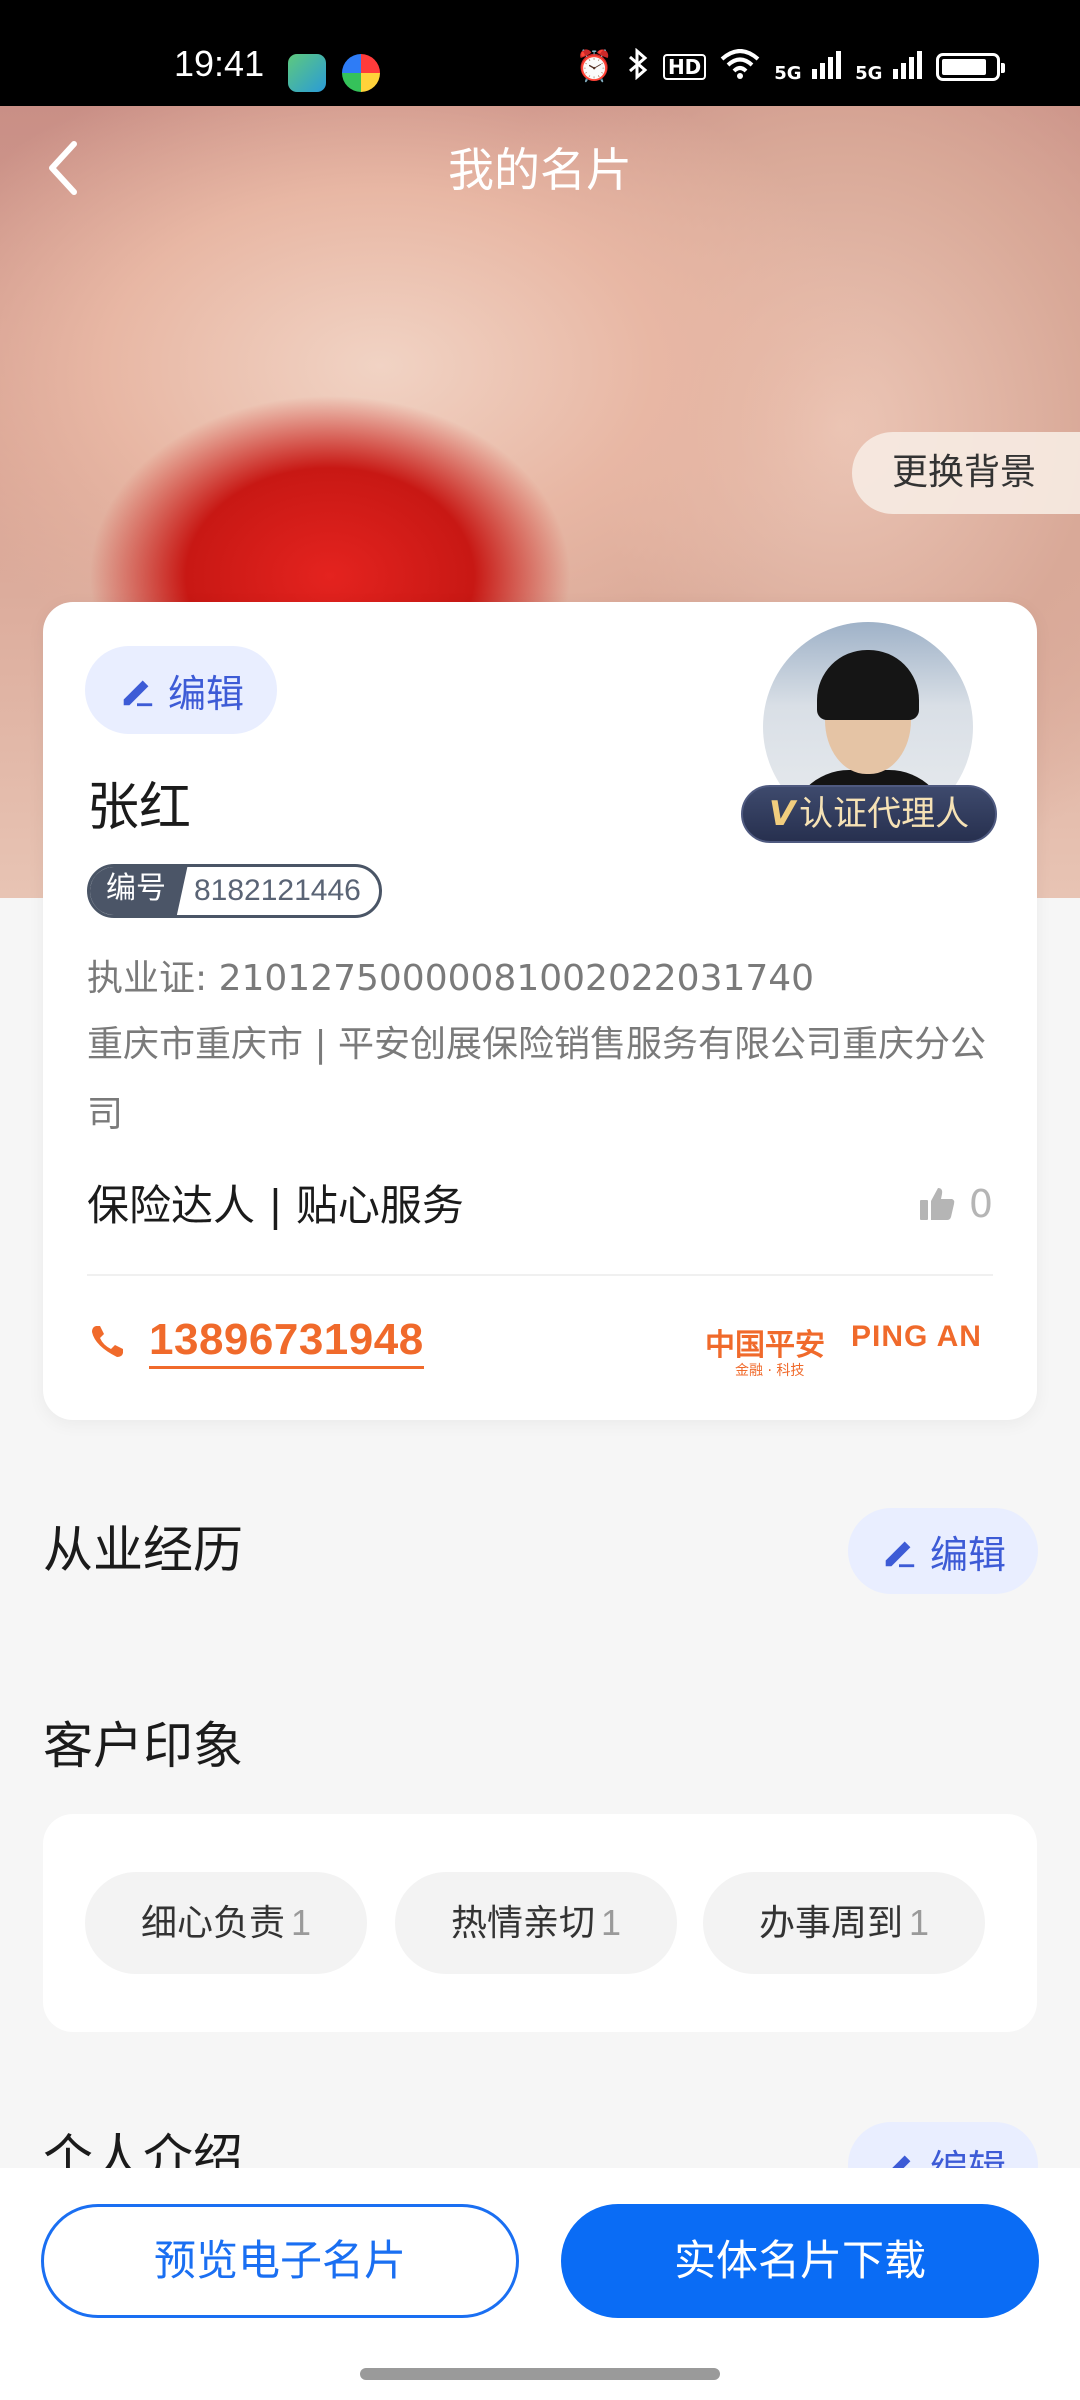 Image resolution: width=1080 pixels, height=2400 pixels. I want to click on impressions-card: 细心负责 1 热情亲切 1 办事周到 1, so click(540, 1923).